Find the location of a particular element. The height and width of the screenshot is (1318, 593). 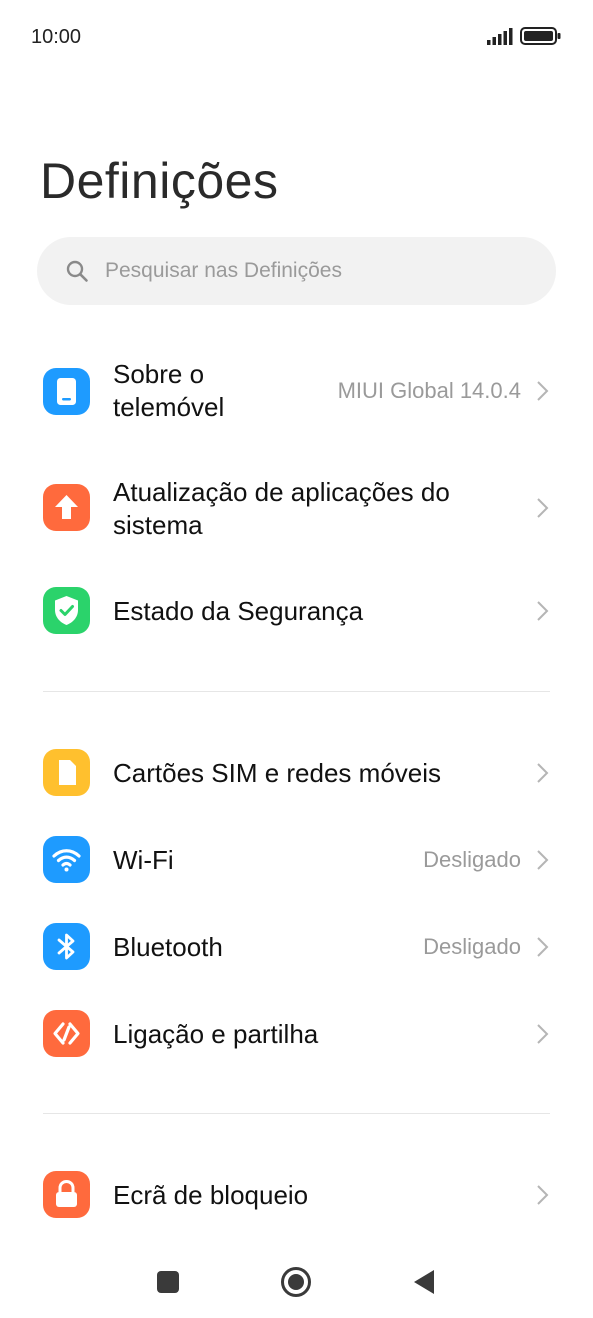

settings-item-sim-cards: Cartões SIM e redes móveis is located at coordinates (296, 773).